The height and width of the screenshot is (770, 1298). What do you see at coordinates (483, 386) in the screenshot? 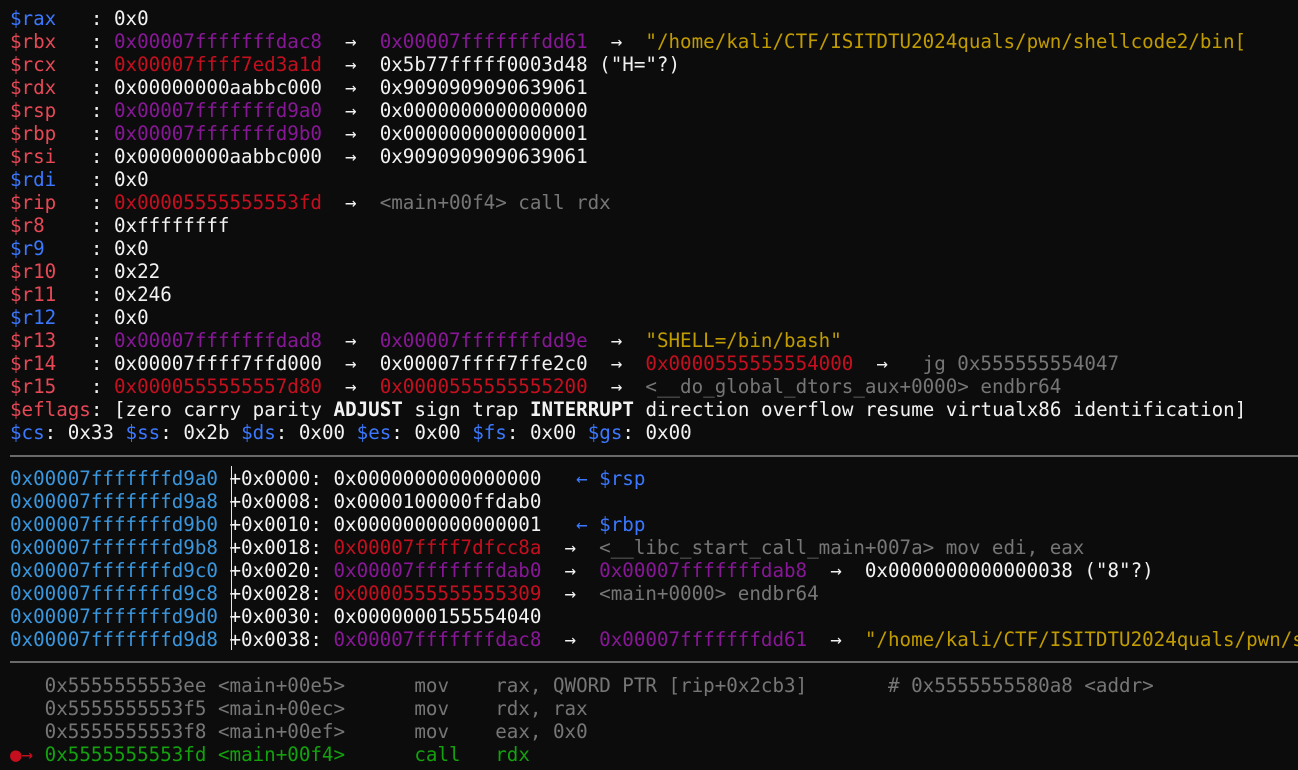
I see `deref-value: 0x0000555555555200` at bounding box center [483, 386].